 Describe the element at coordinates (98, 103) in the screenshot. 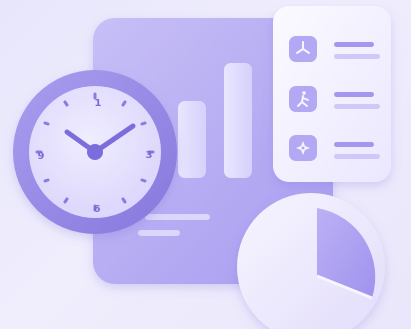

I see `clock-numeral-12: 1` at that location.